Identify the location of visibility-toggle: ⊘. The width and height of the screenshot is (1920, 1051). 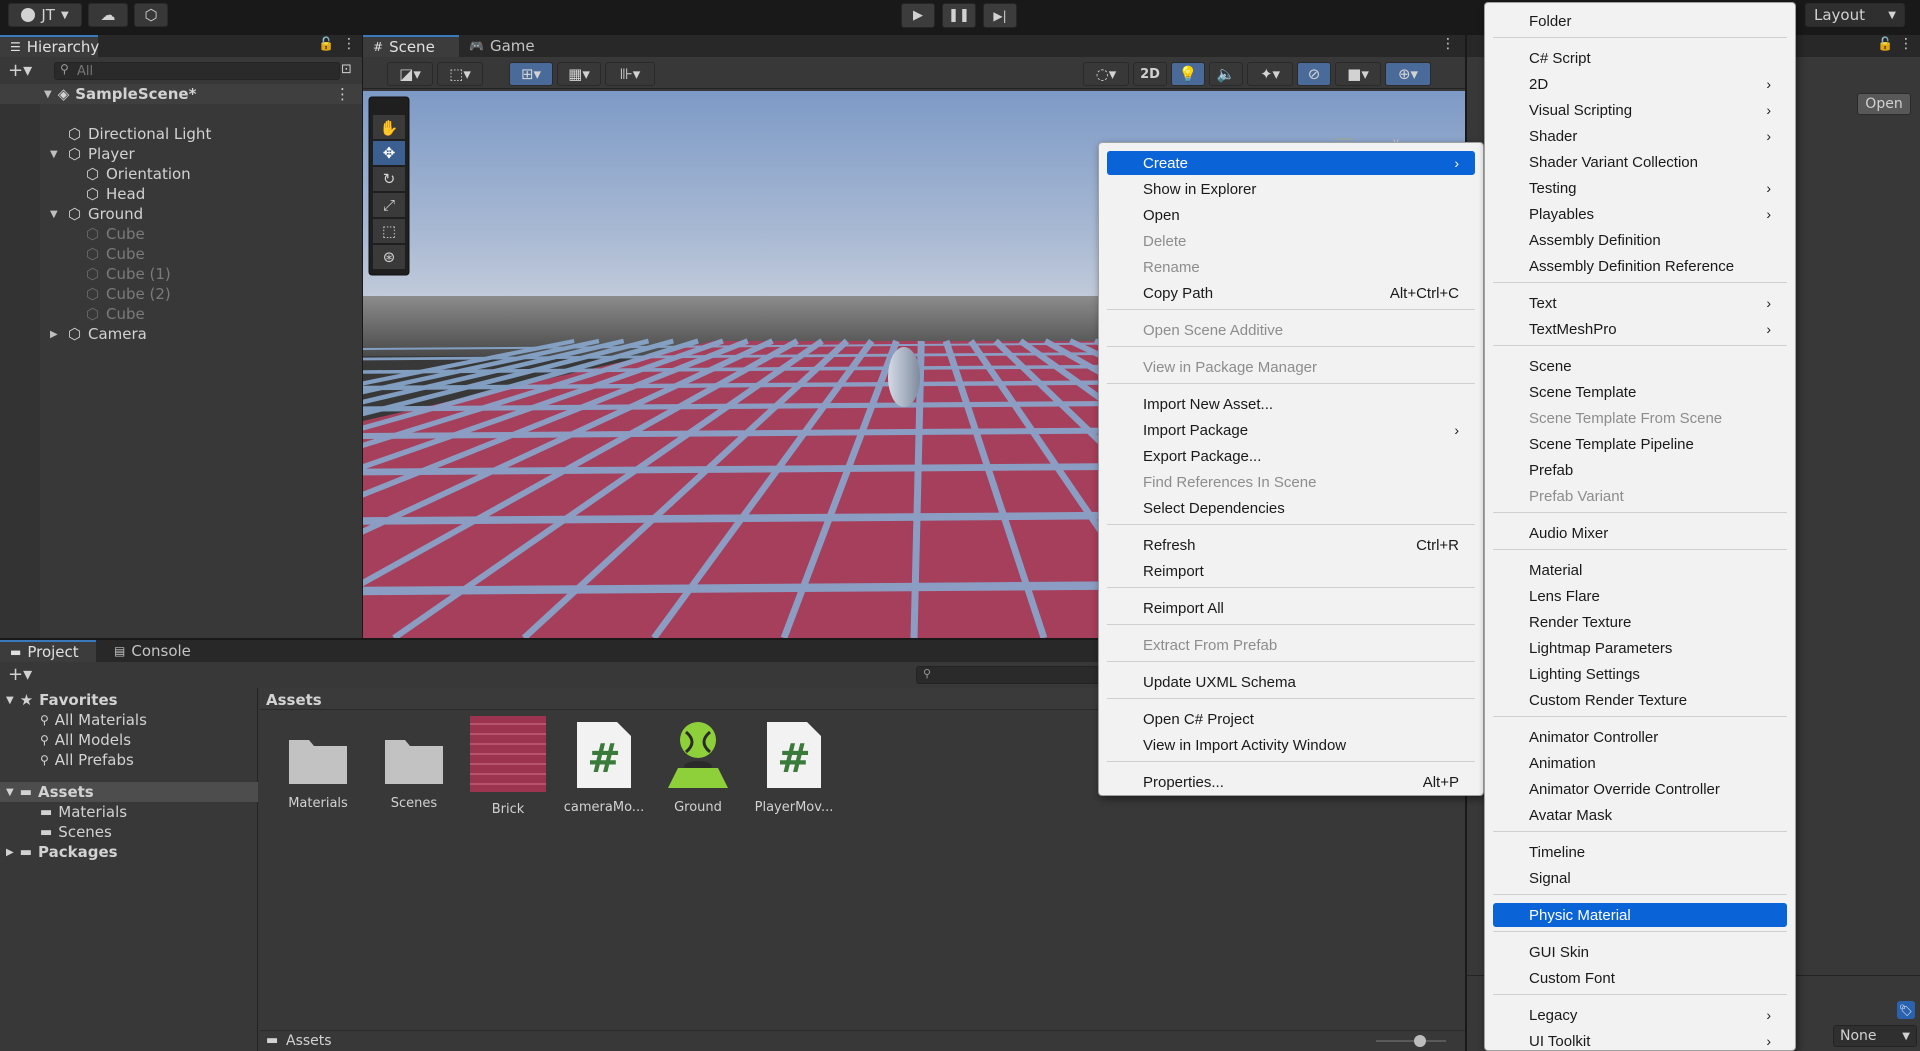
(1314, 74).